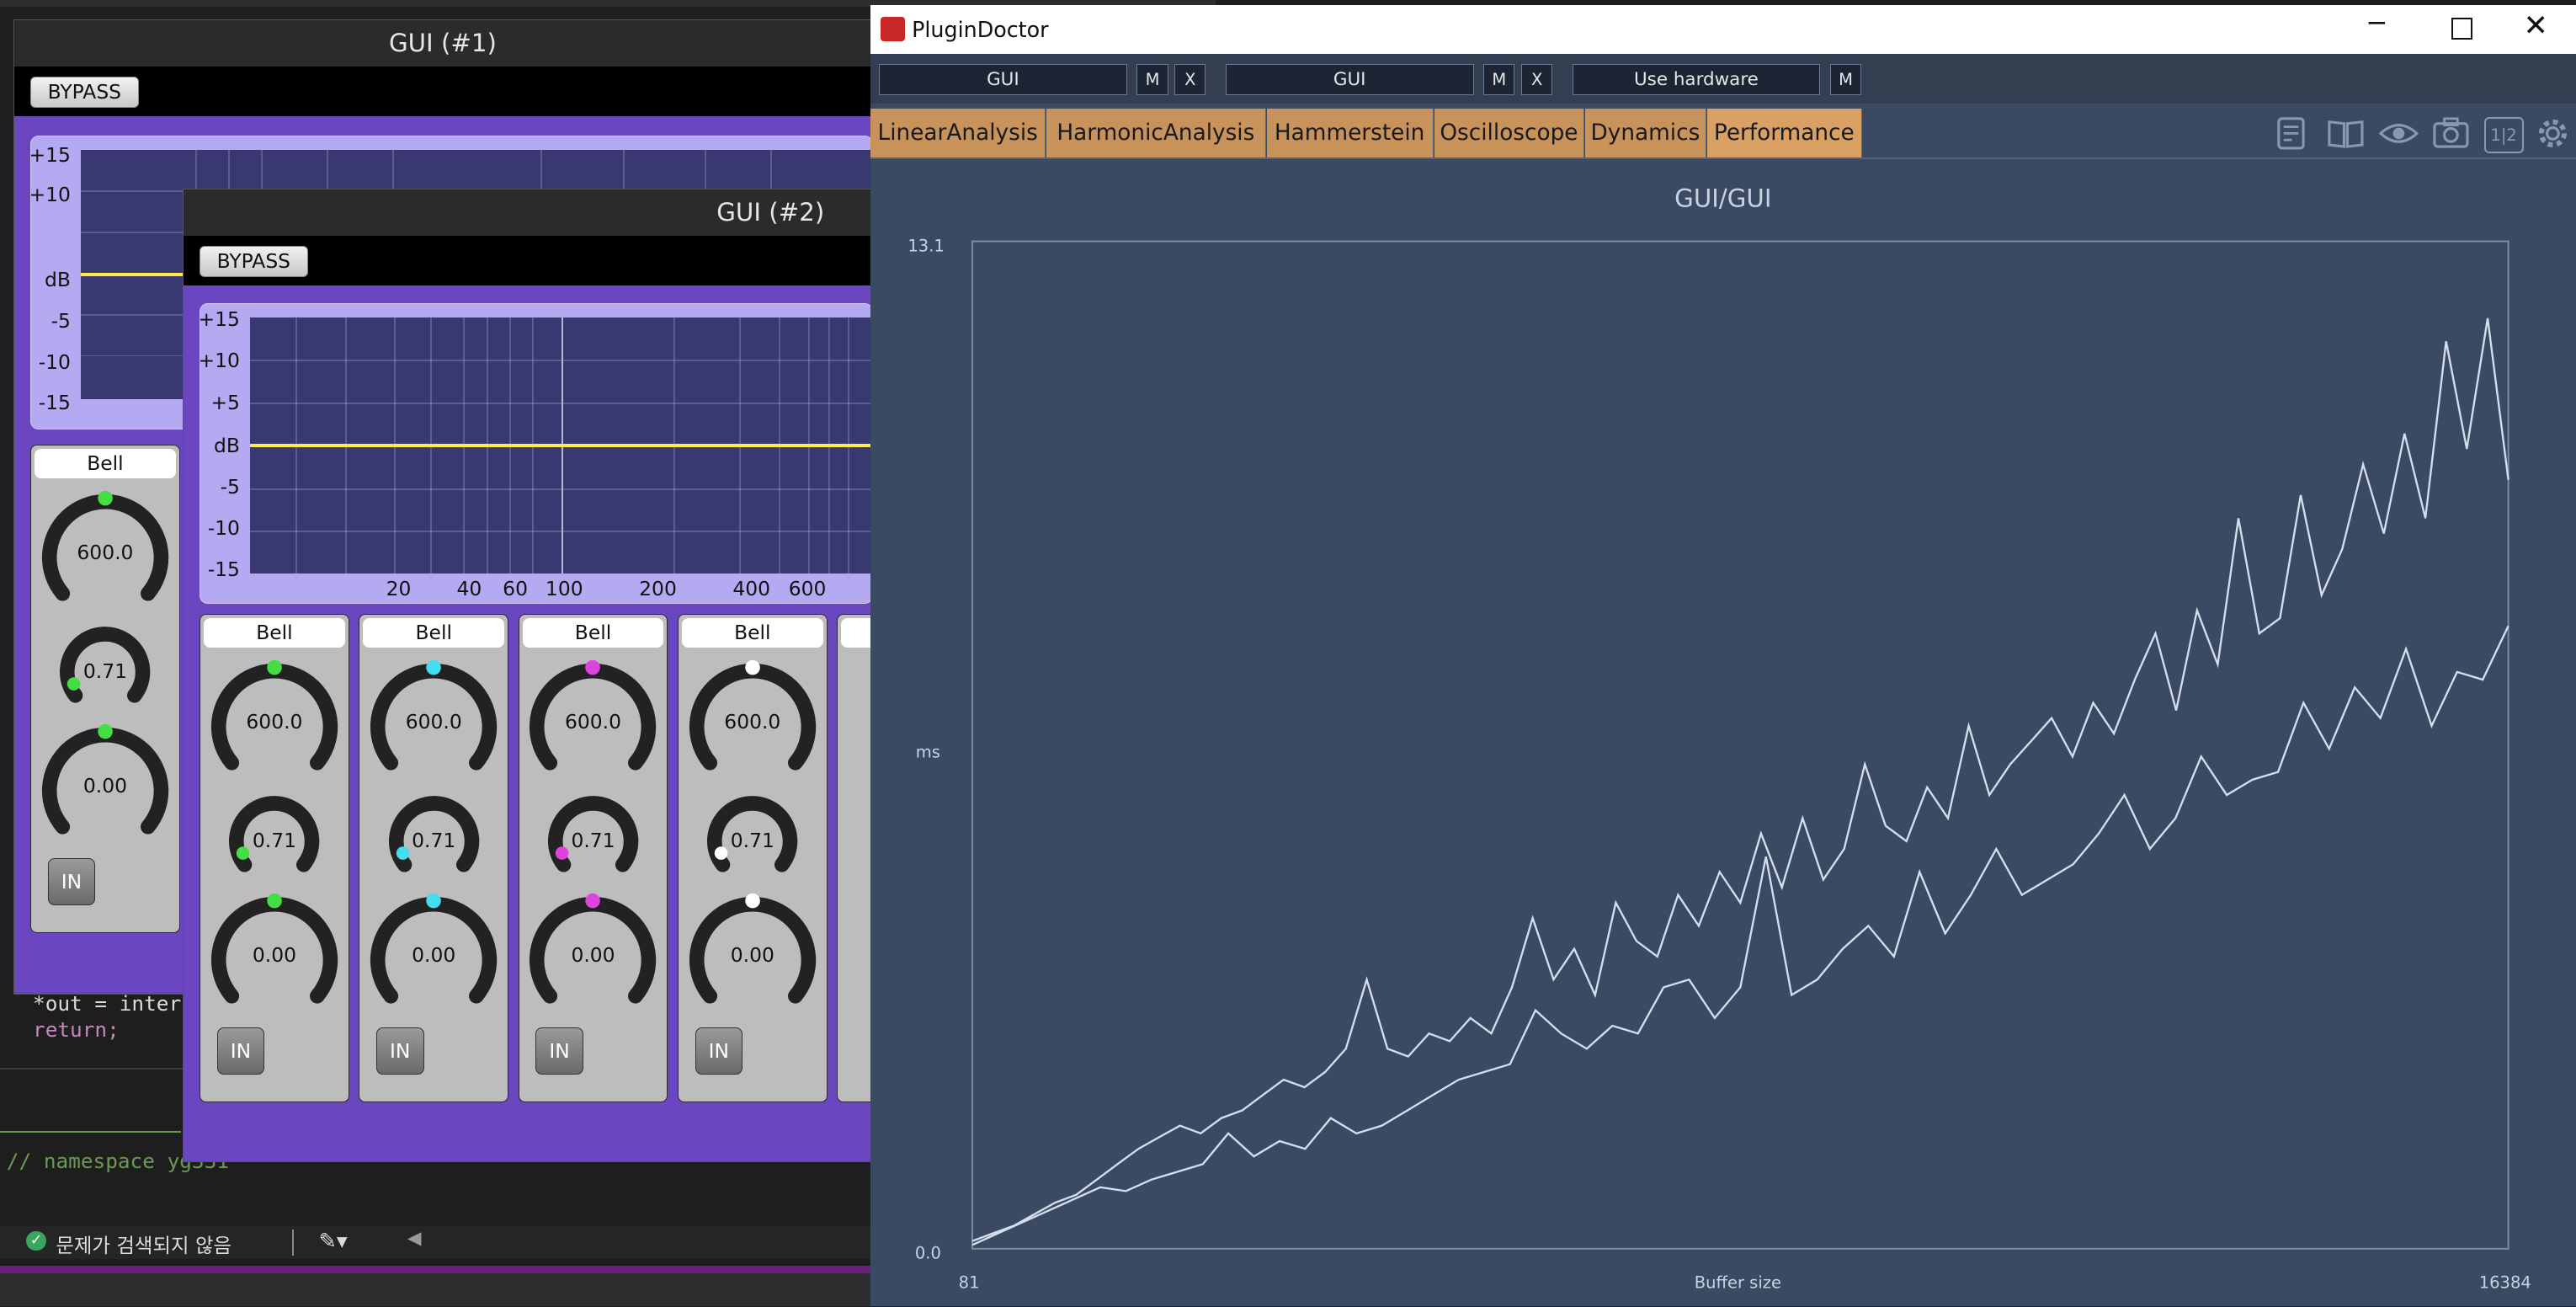 This screenshot has height=1307, width=2576. What do you see at coordinates (1785, 133) in the screenshot?
I see `tab-performance: Performance` at bounding box center [1785, 133].